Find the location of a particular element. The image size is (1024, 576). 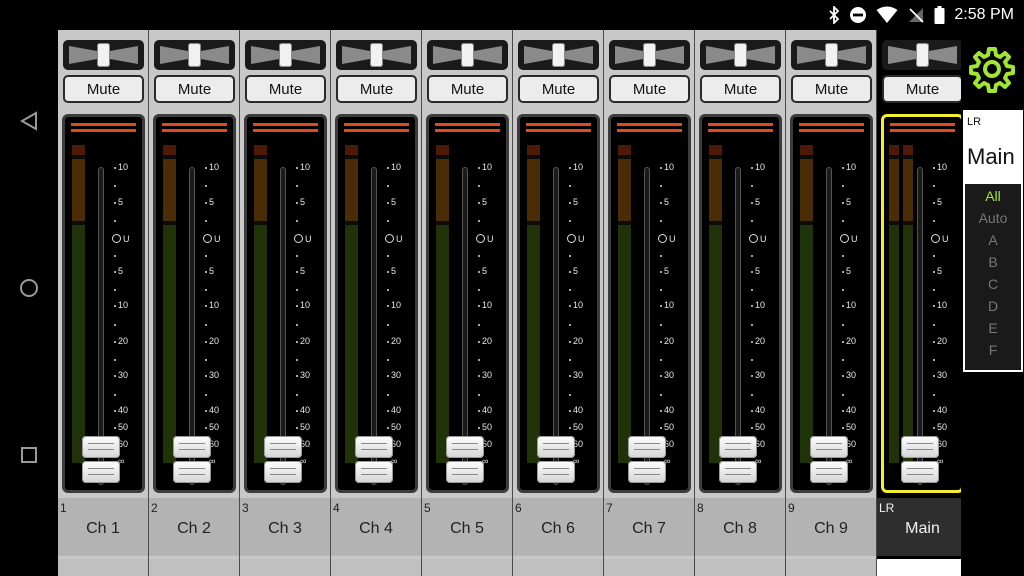

home-circle-icon is located at coordinates (29, 288).